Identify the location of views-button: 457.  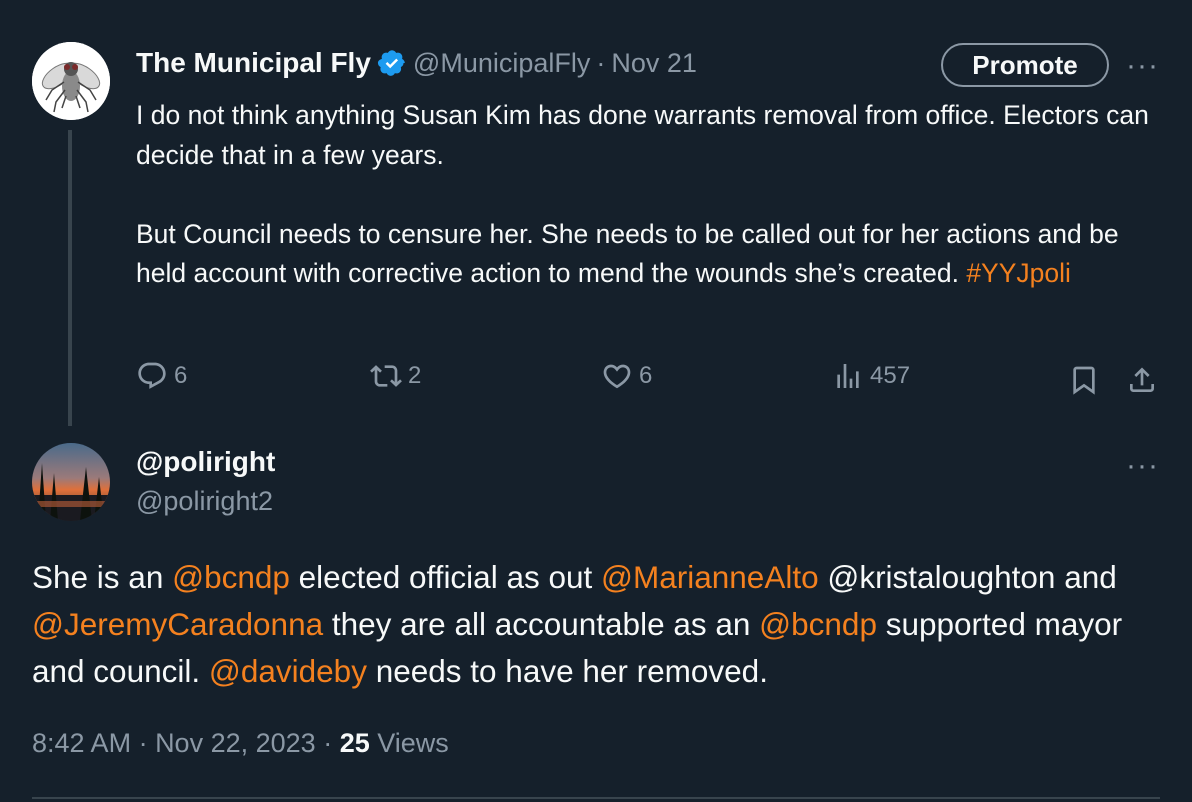
(871, 376).